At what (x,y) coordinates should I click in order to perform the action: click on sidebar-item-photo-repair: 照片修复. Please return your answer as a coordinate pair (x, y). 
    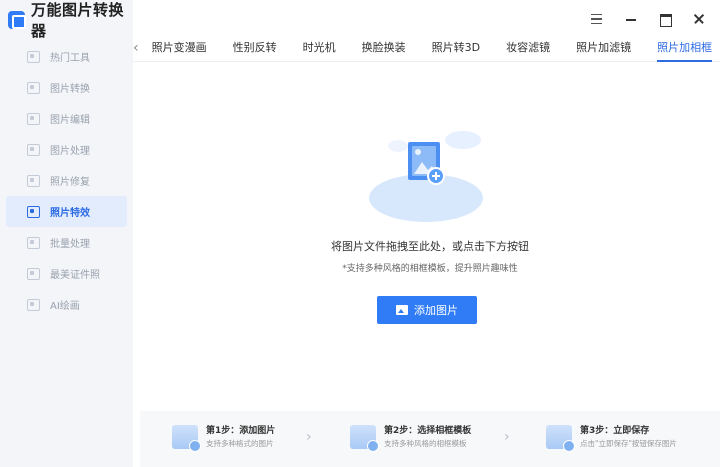
    Looking at the image, I should click on (66, 180).